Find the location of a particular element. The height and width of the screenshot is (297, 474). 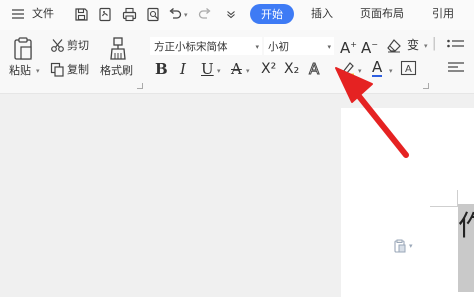

undo-icon is located at coordinates (175, 14).